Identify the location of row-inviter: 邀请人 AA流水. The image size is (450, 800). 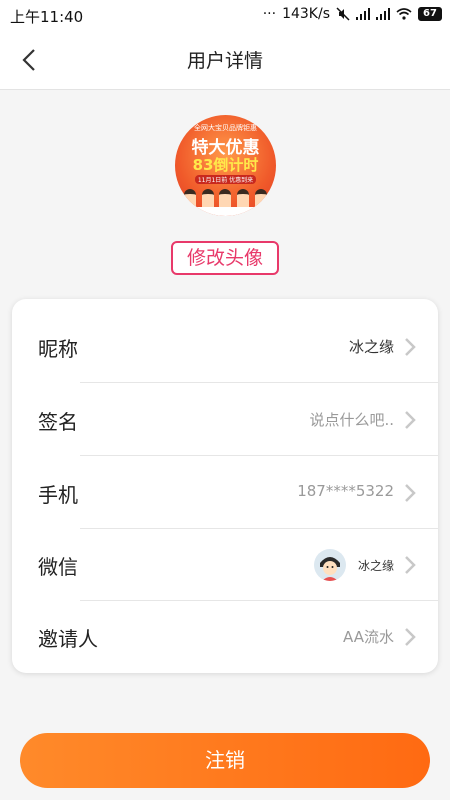
(225, 637).